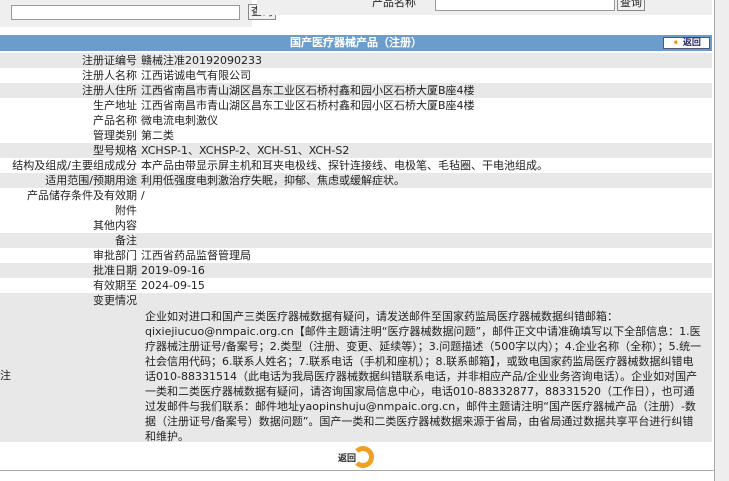  I want to click on product-search-button: 查询, so click(631, 5).